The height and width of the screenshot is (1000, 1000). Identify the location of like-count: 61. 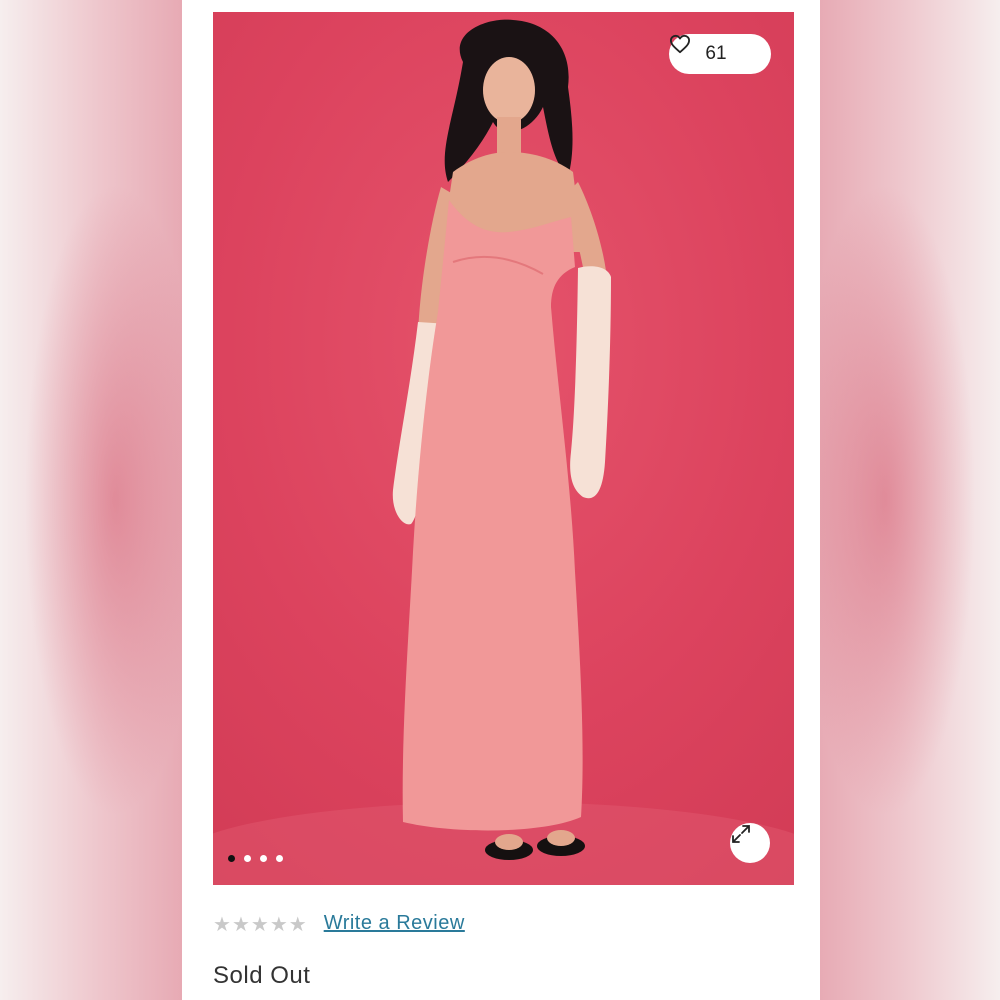
(716, 53).